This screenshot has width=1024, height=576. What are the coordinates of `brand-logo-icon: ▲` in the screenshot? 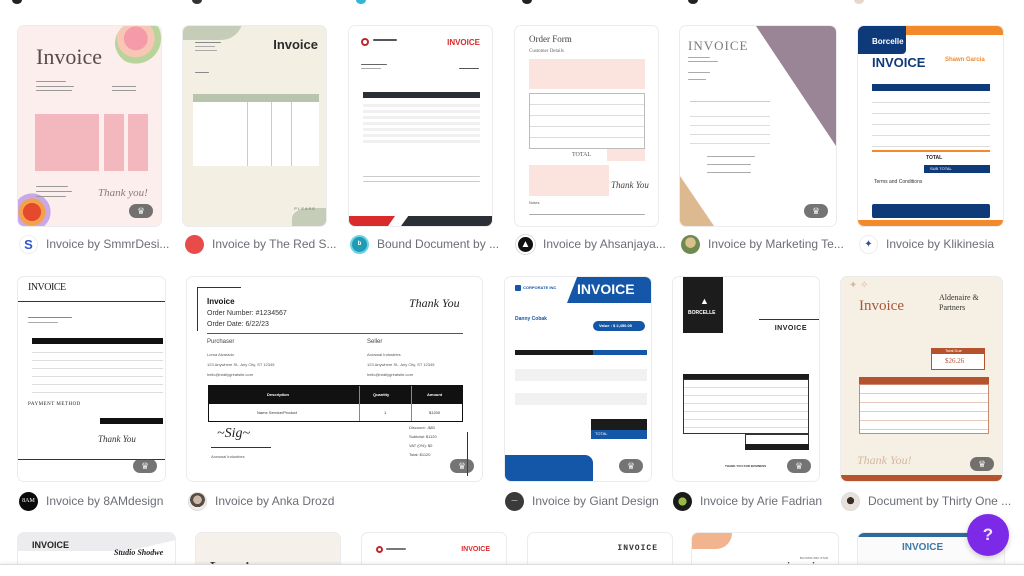 It's located at (704, 301).